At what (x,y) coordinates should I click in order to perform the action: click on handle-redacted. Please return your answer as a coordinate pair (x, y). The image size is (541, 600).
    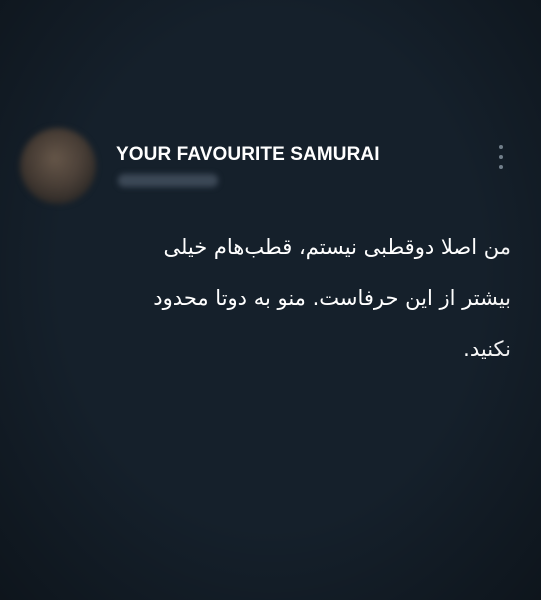
    Looking at the image, I should click on (168, 180).